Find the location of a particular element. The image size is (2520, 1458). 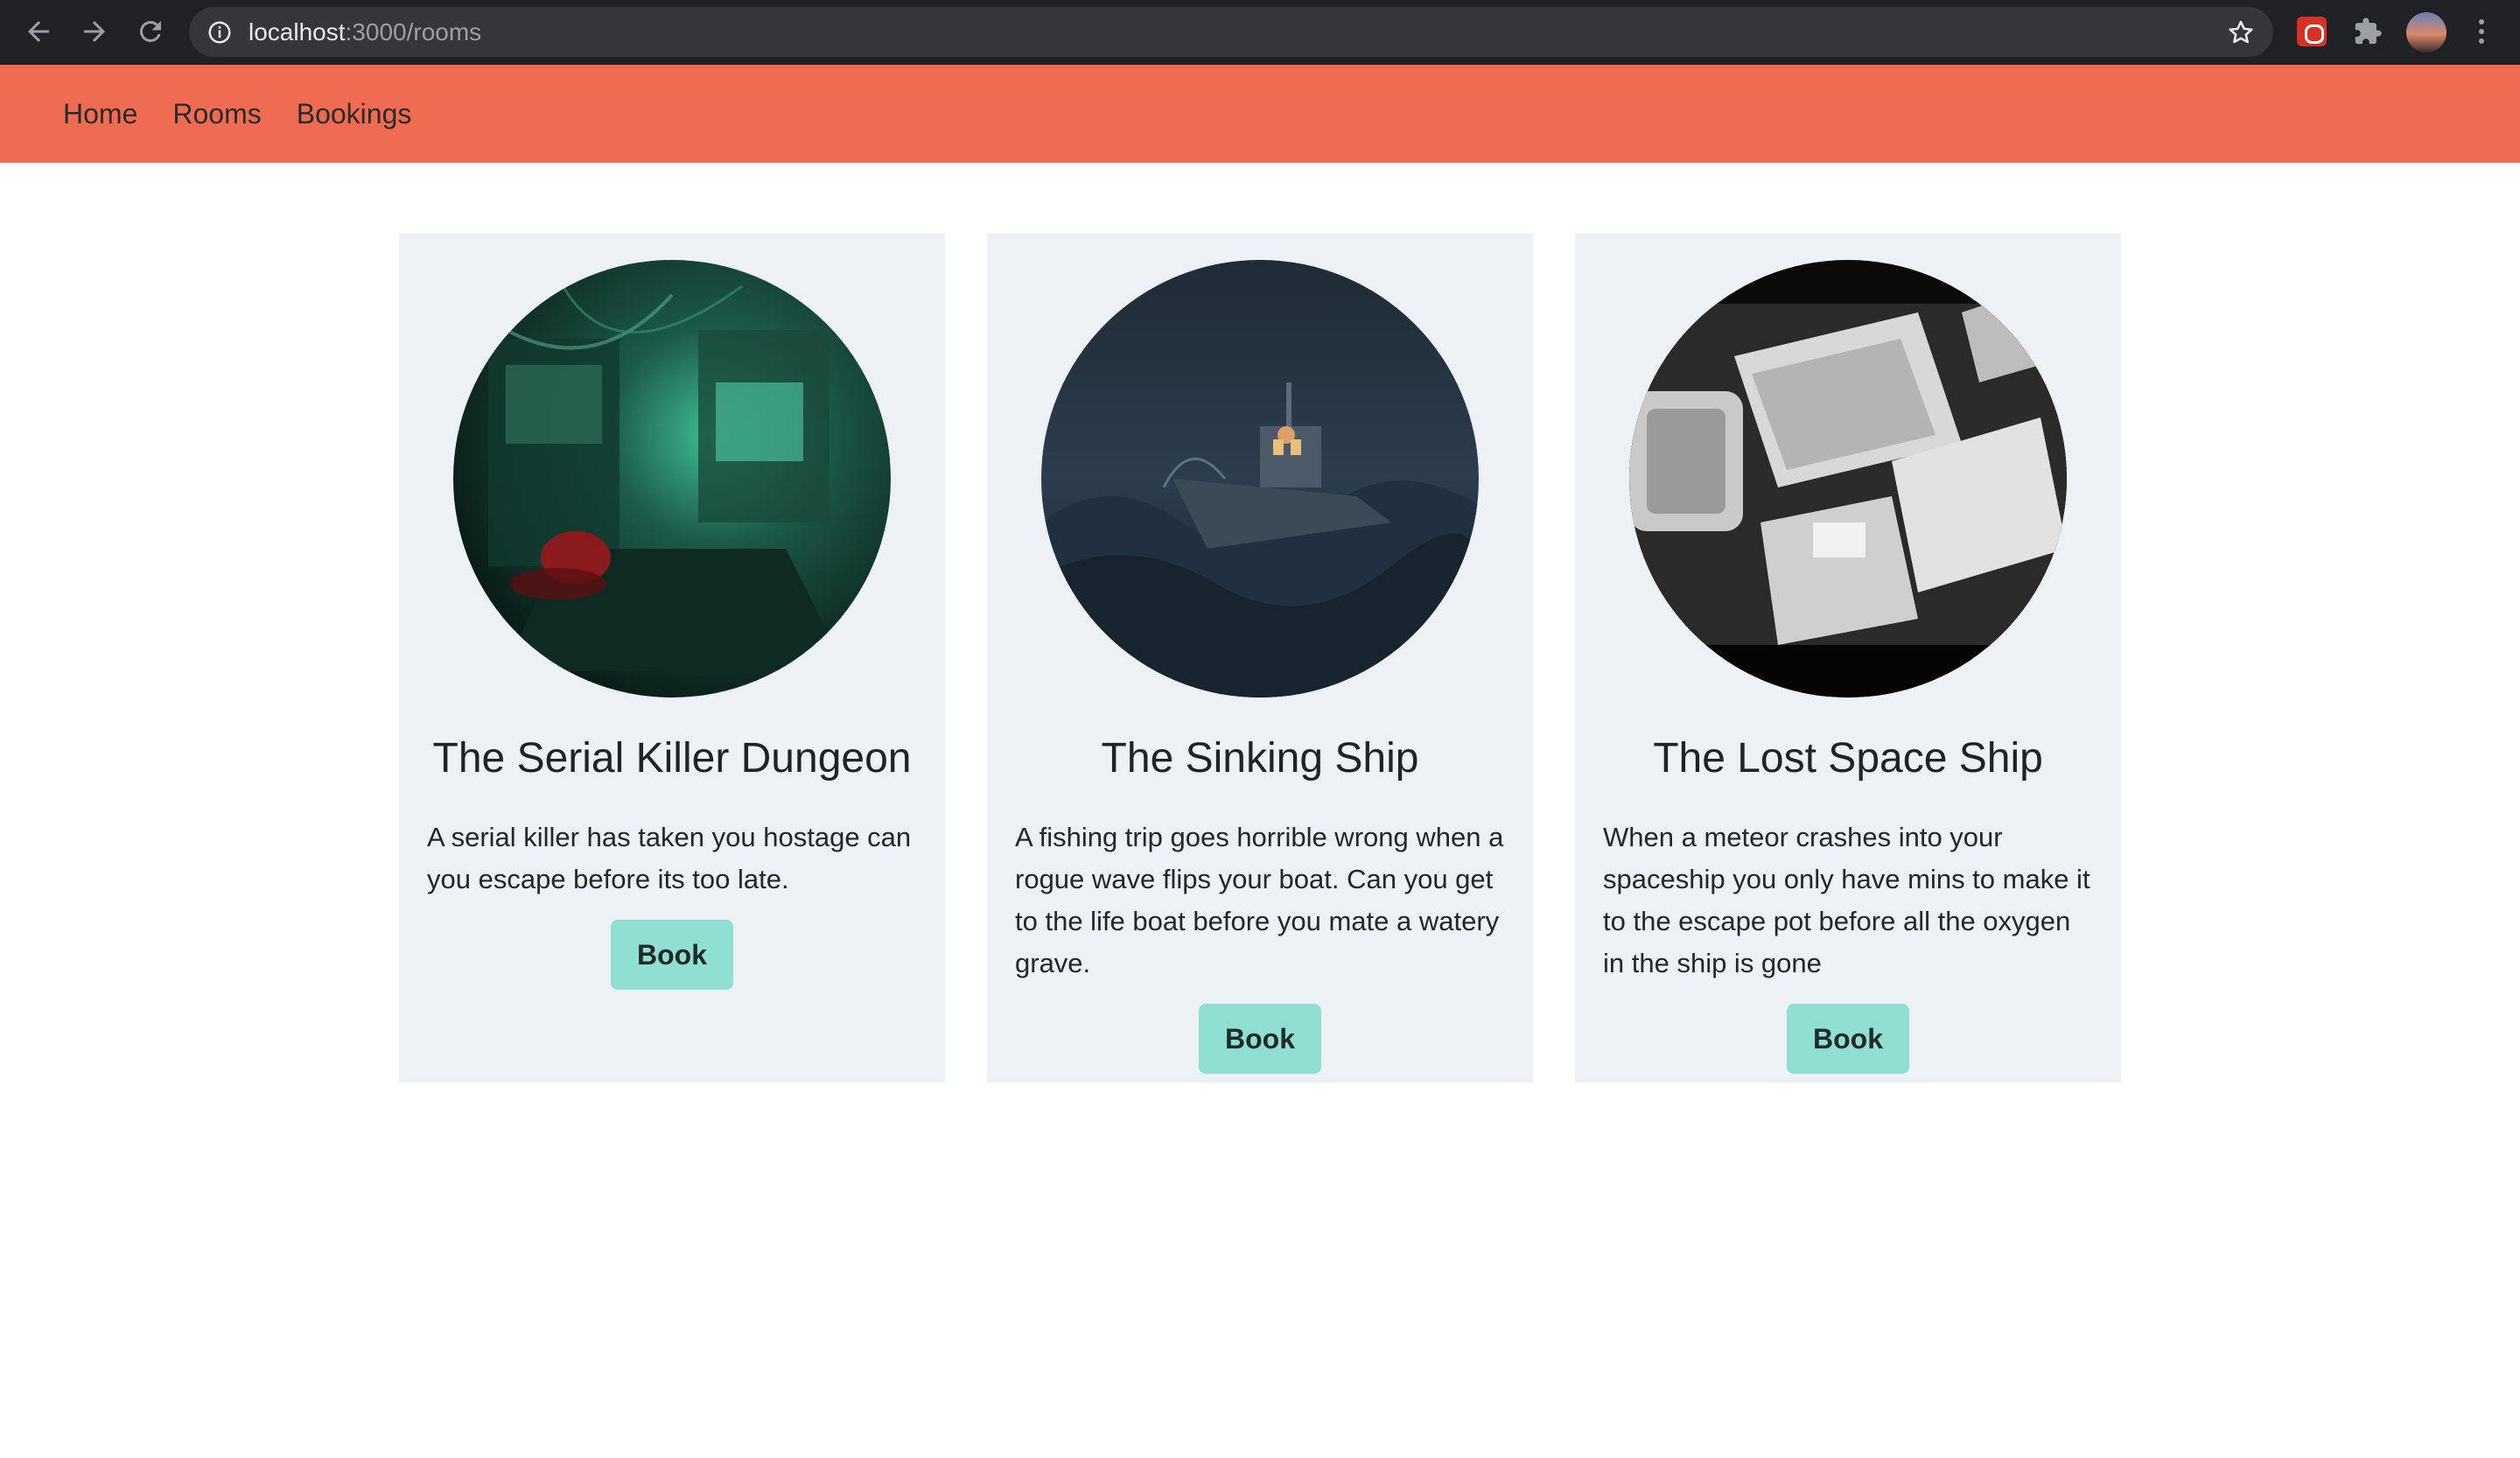

forward-button is located at coordinates (94, 31).